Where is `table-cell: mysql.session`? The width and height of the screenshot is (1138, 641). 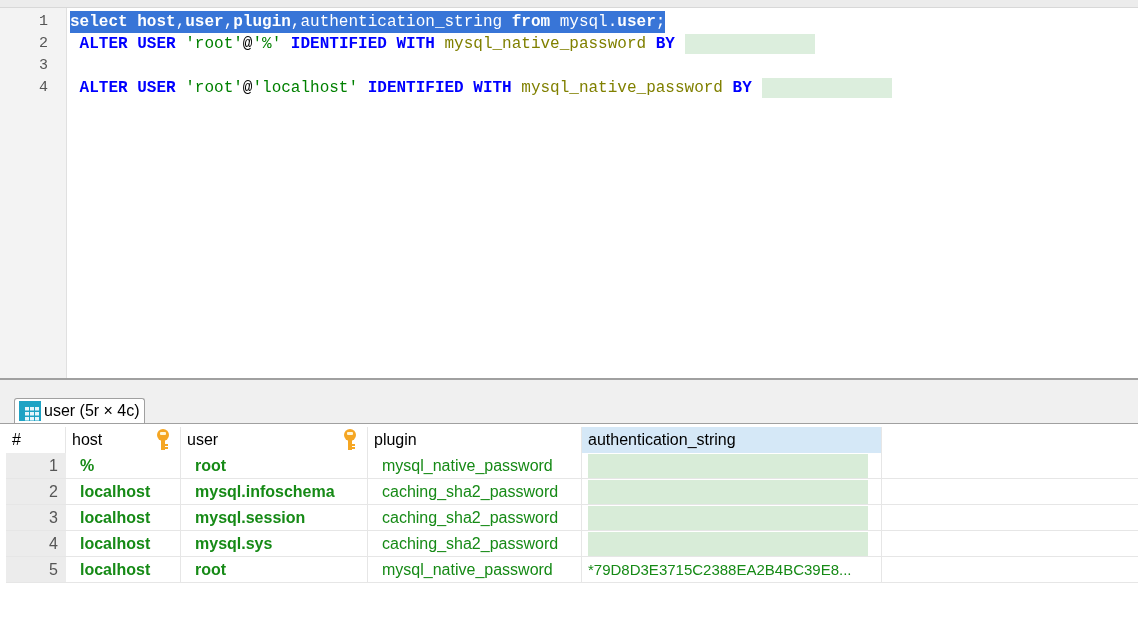 table-cell: mysql.session is located at coordinates (274, 517).